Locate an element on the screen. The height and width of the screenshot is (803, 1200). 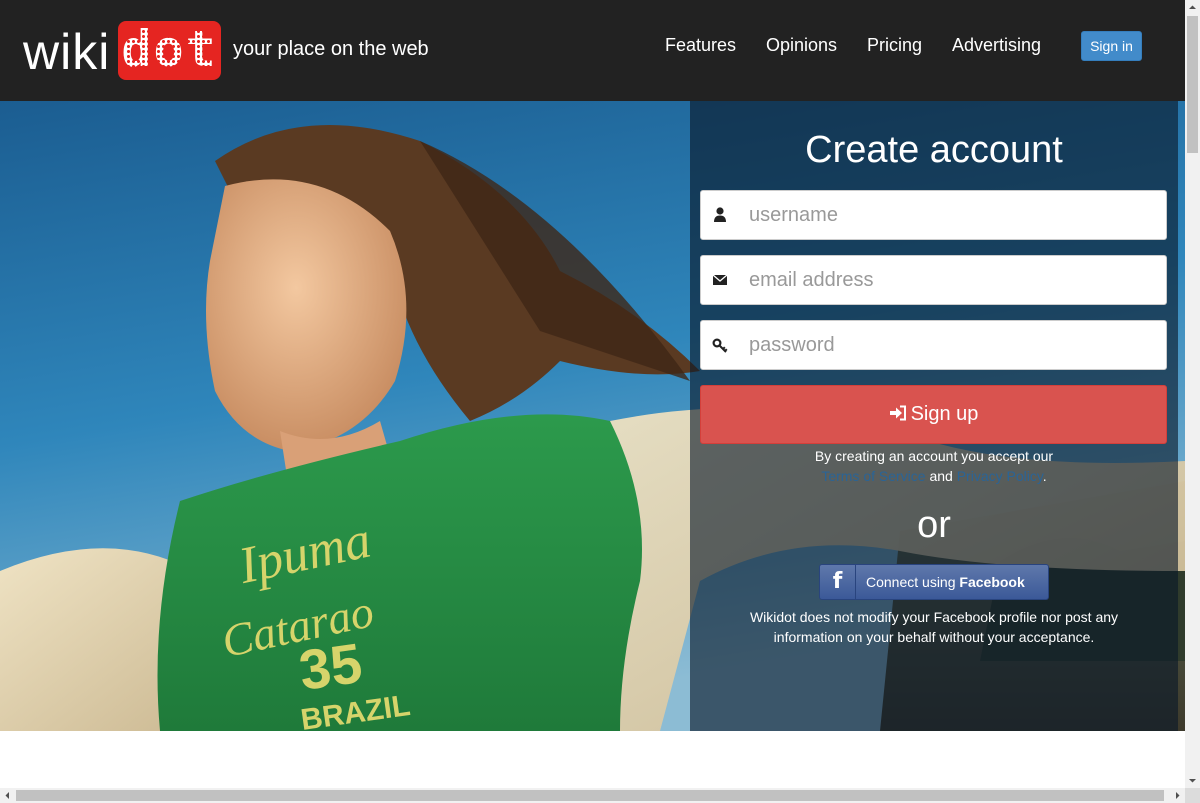
nav-opinions: Opinions is located at coordinates (801, 45).